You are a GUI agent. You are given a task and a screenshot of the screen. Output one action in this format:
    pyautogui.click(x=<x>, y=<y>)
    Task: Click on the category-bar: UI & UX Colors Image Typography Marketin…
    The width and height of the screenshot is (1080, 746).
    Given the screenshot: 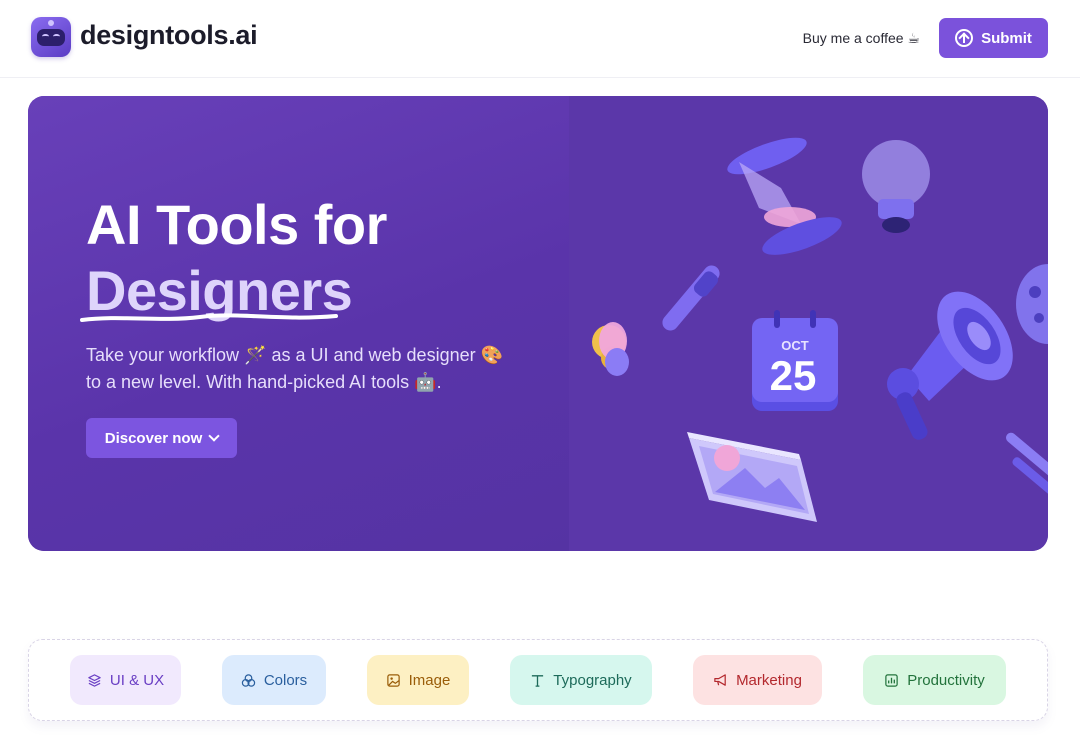 What is the action you would take?
    pyautogui.click(x=538, y=680)
    